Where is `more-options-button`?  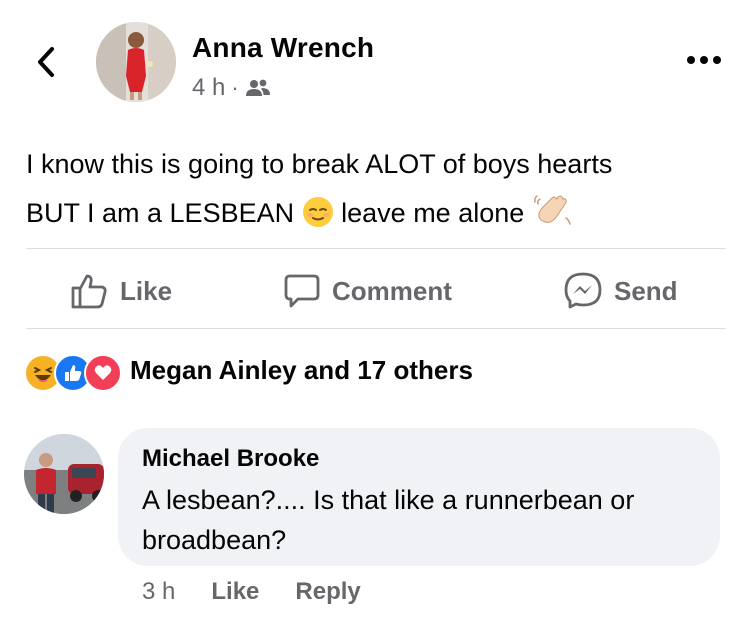
more-options-button is located at coordinates (704, 60).